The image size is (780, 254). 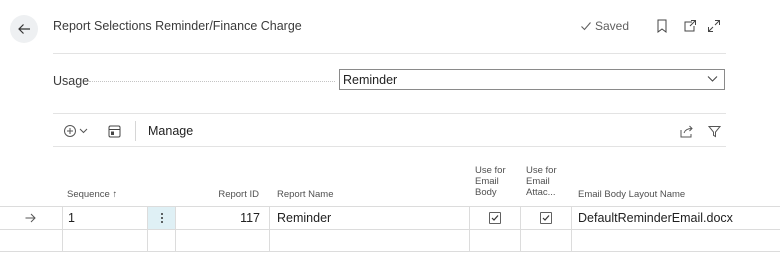 I want to click on share-icon, so click(x=686, y=131).